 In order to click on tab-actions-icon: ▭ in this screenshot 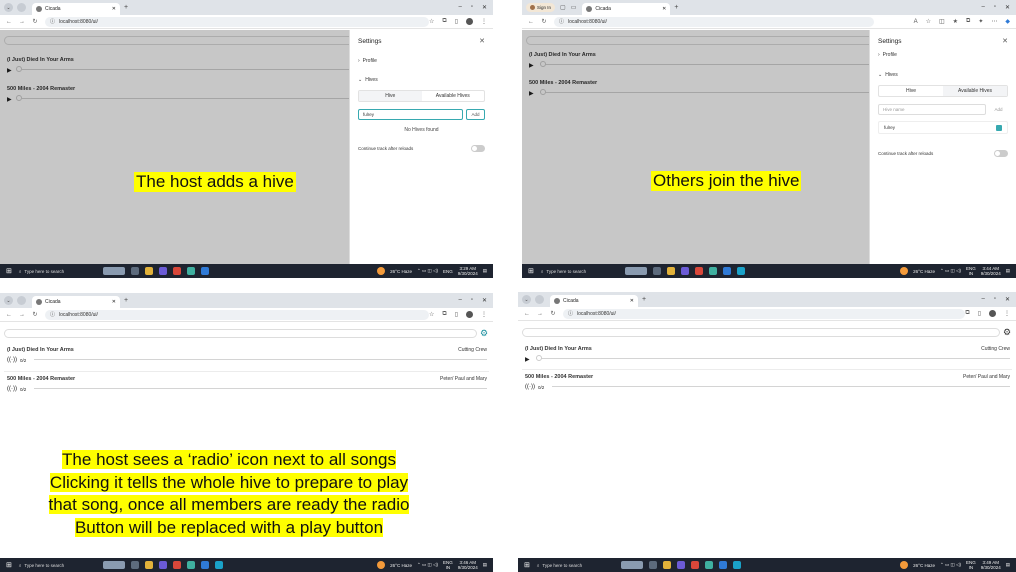, I will do `click(574, 7)`.